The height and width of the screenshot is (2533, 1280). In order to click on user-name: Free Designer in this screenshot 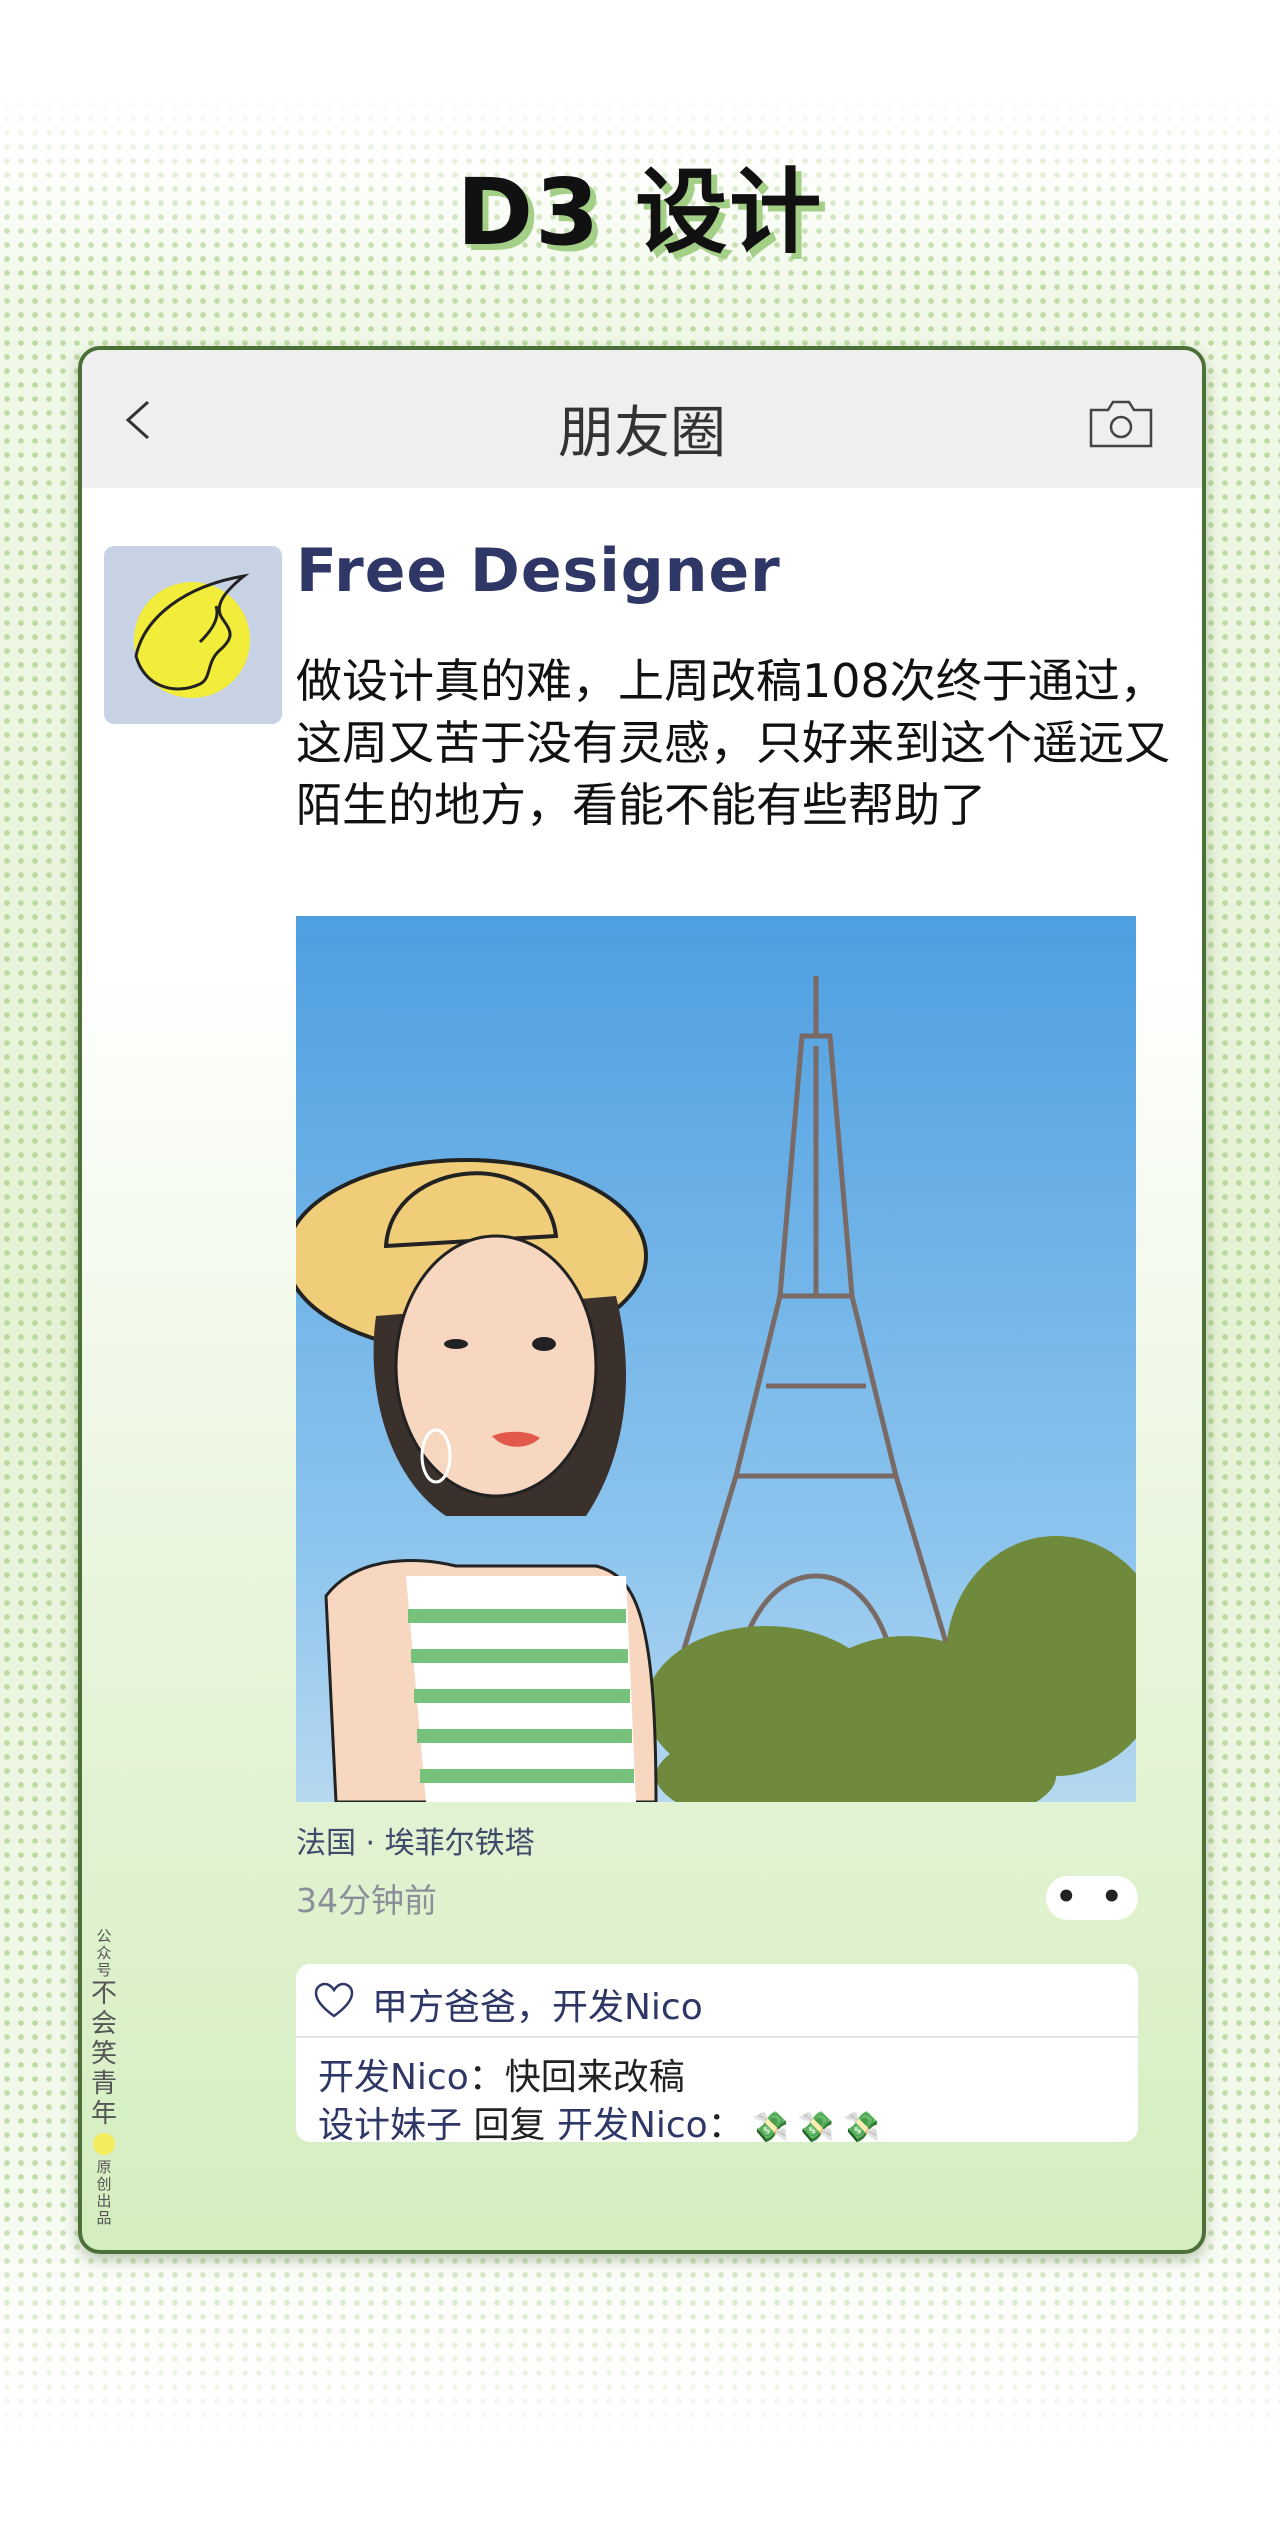, I will do `click(538, 571)`.